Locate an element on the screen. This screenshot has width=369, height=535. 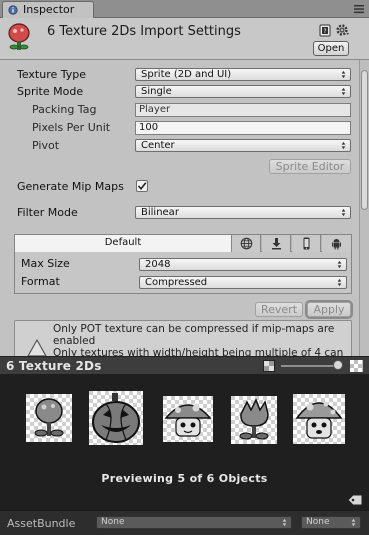
assetbundle-bar: AssetBundle None None is located at coordinates (184, 522).